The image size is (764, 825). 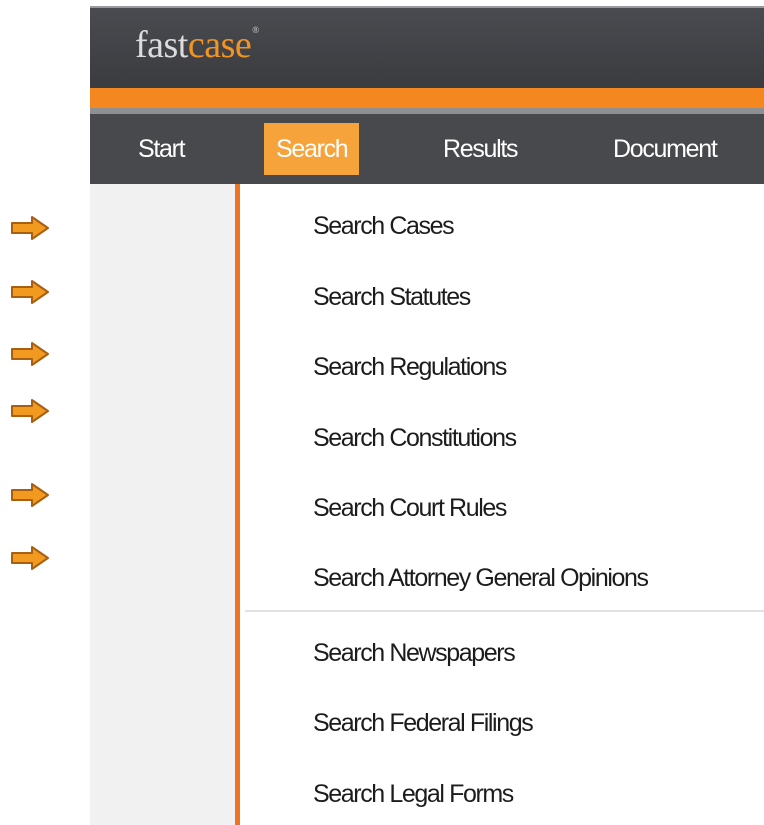 I want to click on tab-results: Results, so click(x=481, y=149).